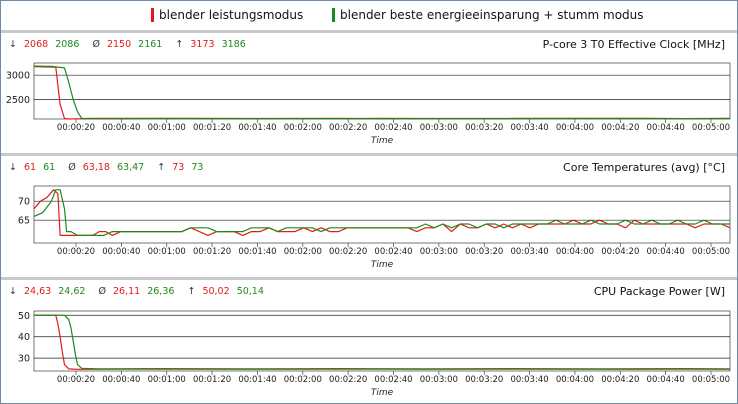 Image resolution: width=738 pixels, height=404 pixels. What do you see at coordinates (24, 202) in the screenshot?
I see `y-tick-label: 70` at bounding box center [24, 202].